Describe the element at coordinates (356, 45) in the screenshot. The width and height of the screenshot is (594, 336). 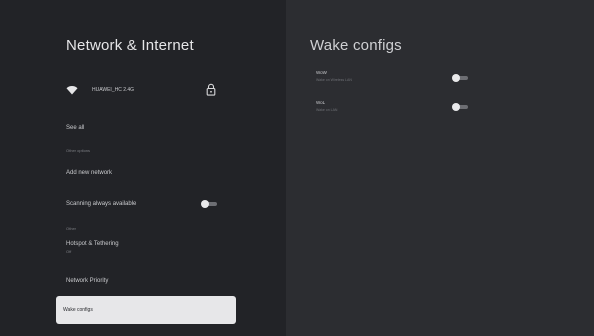
I see `wake-configs-title: Wake configs` at that location.